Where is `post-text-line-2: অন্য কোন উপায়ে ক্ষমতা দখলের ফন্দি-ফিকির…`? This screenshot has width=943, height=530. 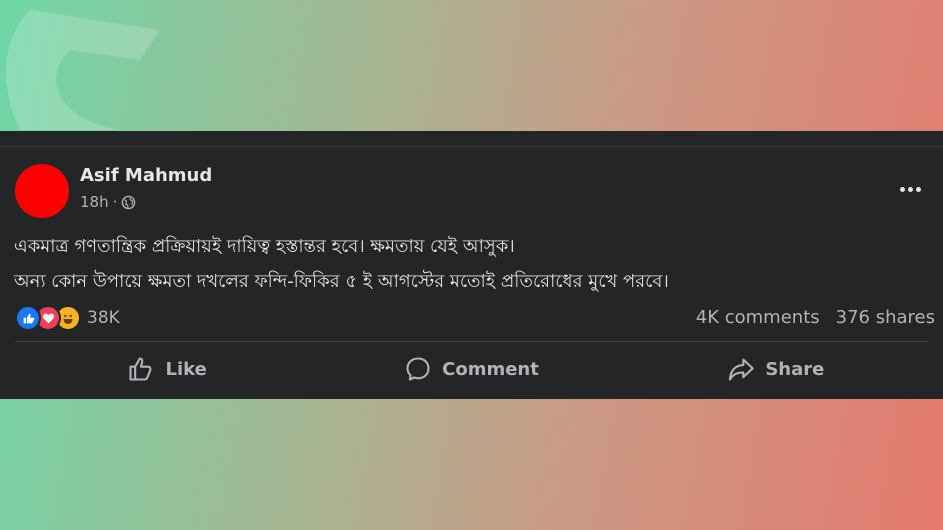
post-text-line-2: অন্য কোন উপায়ে ক্ষমতা দখলের ফন্দি-ফিকির… is located at coordinates (341, 281).